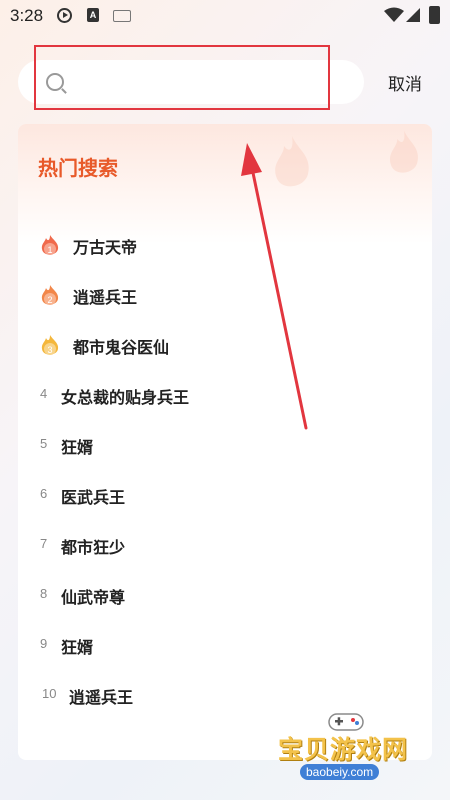  Describe the element at coordinates (93, 598) in the screenshot. I see `hot-search-item-label: 仙武帝尊` at that location.